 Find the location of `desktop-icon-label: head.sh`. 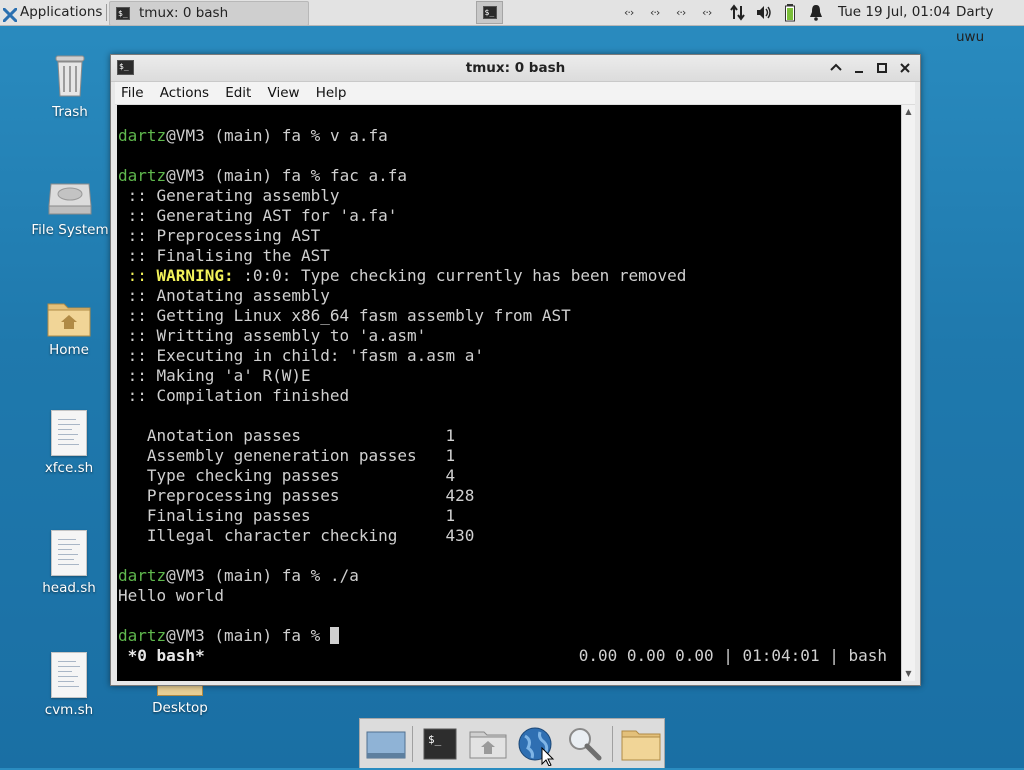

desktop-icon-label: head.sh is located at coordinates (69, 588).